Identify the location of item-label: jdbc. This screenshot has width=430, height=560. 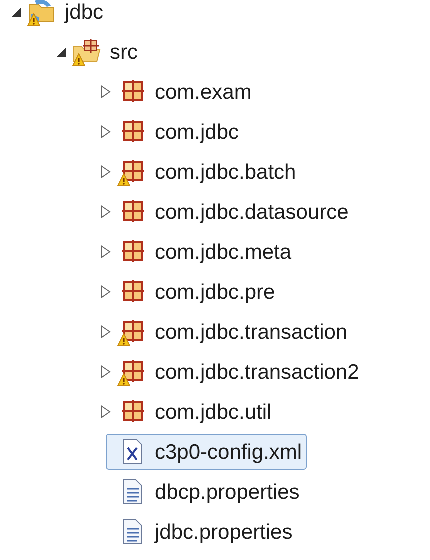
(84, 12).